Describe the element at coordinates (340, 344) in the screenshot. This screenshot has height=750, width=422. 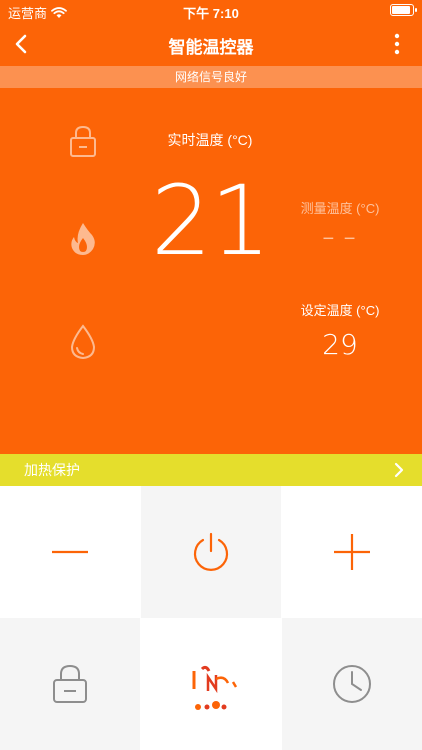
I see `set-temp-value: 29` at that location.